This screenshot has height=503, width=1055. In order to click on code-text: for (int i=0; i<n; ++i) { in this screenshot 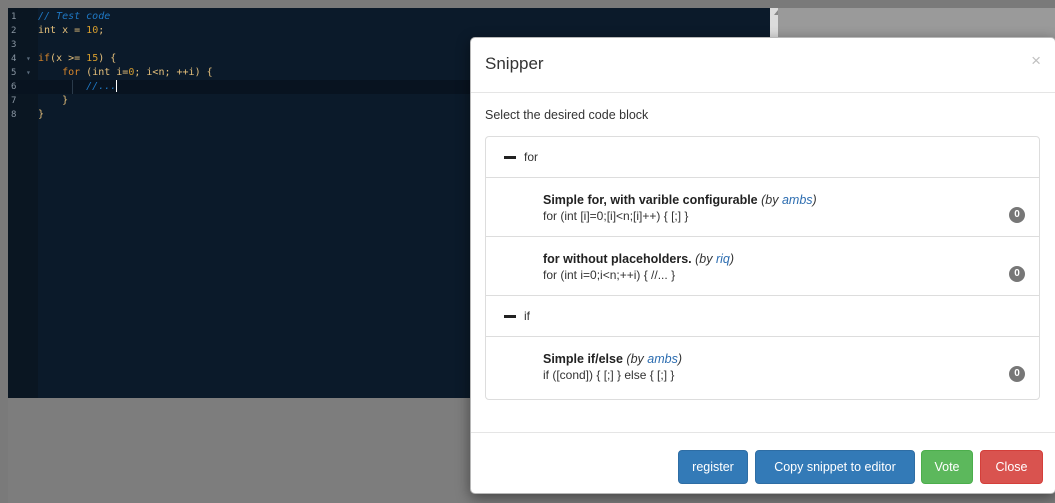, I will do `click(137, 72)`.